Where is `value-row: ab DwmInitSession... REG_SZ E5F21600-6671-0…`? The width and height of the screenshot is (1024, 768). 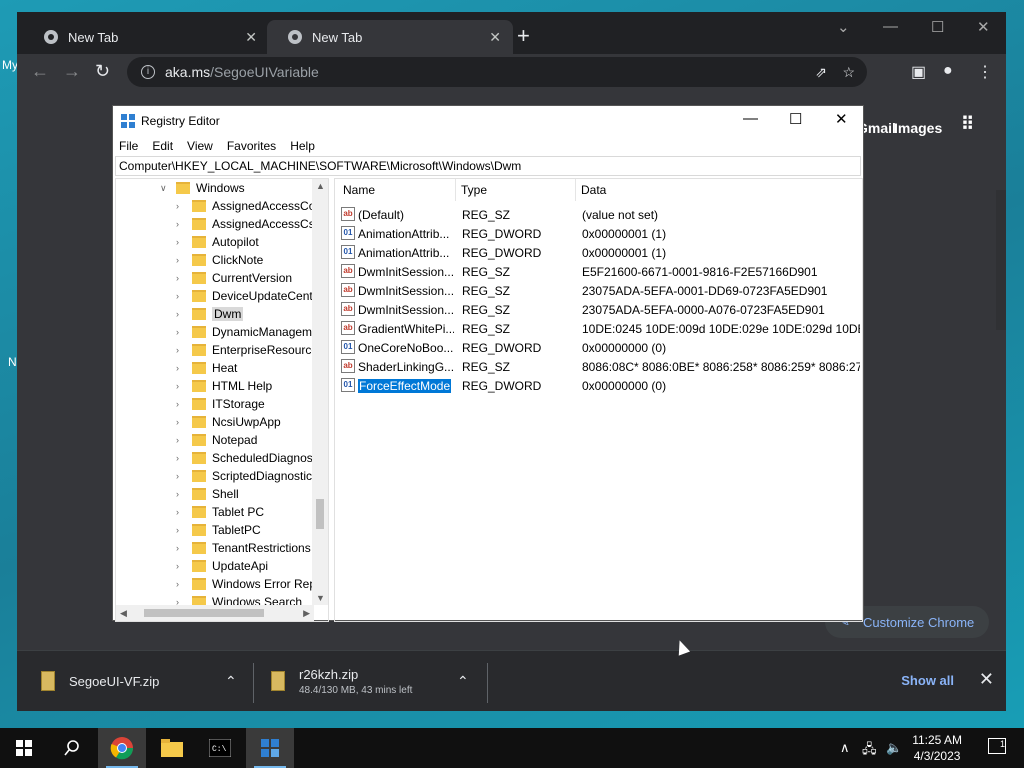 value-row: ab DwmInitSession... REG_SZ E5F21600-6671-0… is located at coordinates (599, 271).